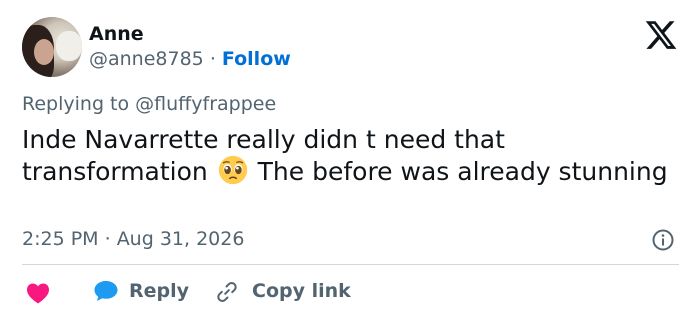 The height and width of the screenshot is (318, 700). I want to click on link-icon, so click(227, 292).